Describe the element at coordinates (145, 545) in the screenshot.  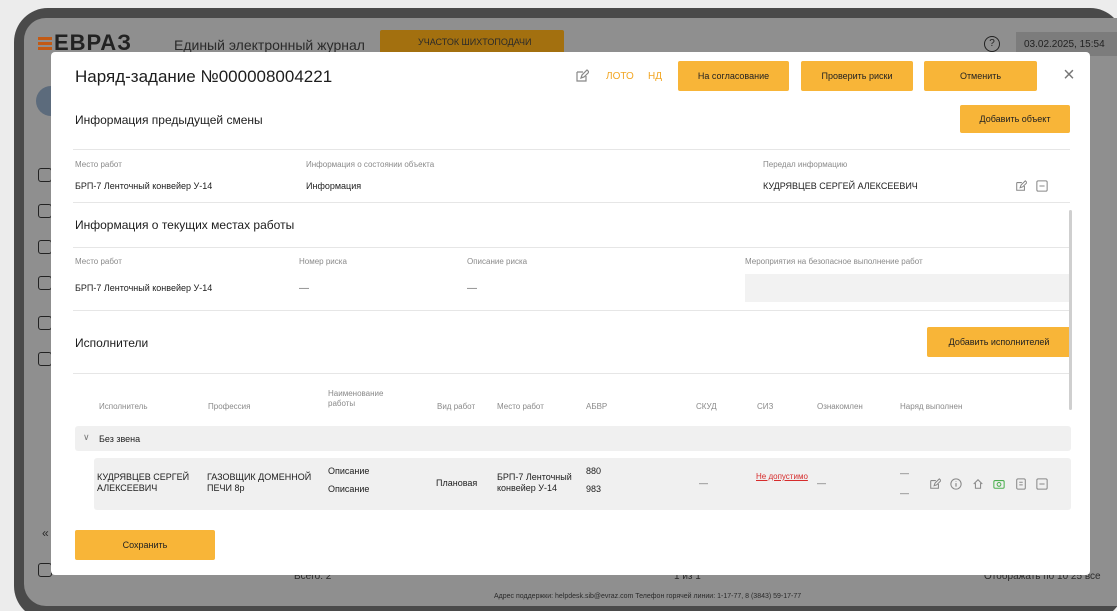
I see `save-button: Сохранить` at that location.